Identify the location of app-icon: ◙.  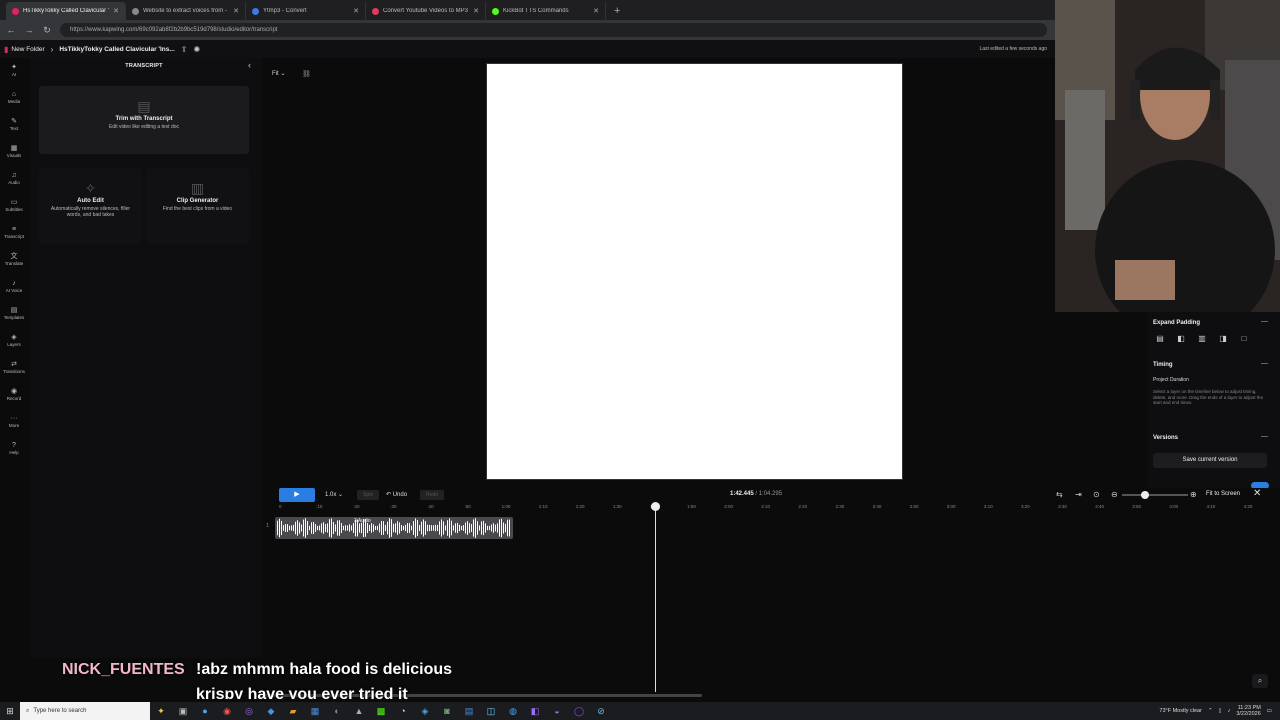
(447, 711).